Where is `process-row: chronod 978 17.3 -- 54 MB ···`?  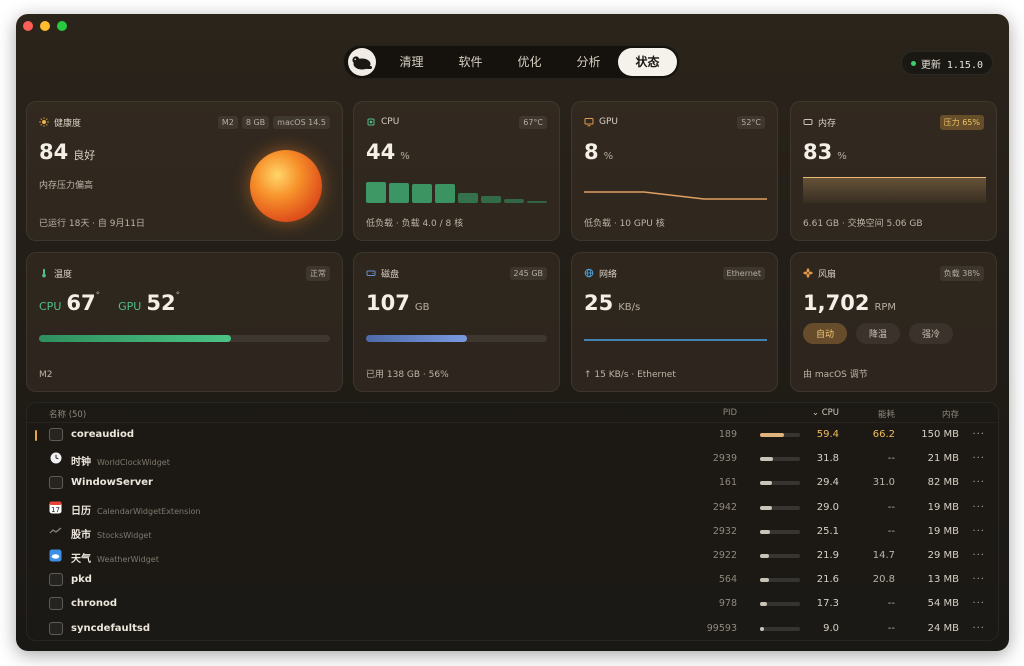 process-row: chronod 978 17.3 -- 54 MB ··· is located at coordinates (512, 604).